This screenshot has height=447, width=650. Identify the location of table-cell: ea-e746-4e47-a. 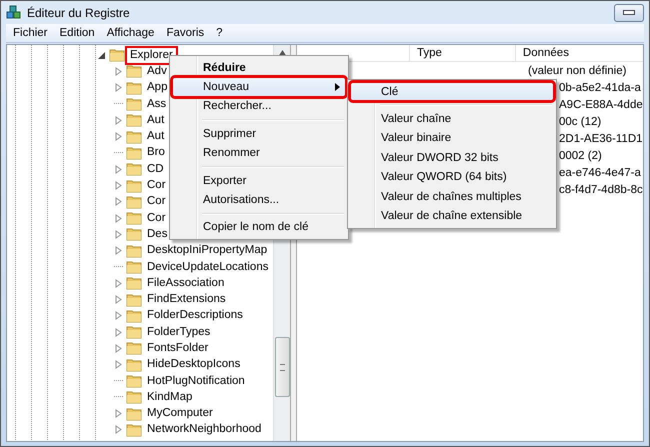
(600, 172).